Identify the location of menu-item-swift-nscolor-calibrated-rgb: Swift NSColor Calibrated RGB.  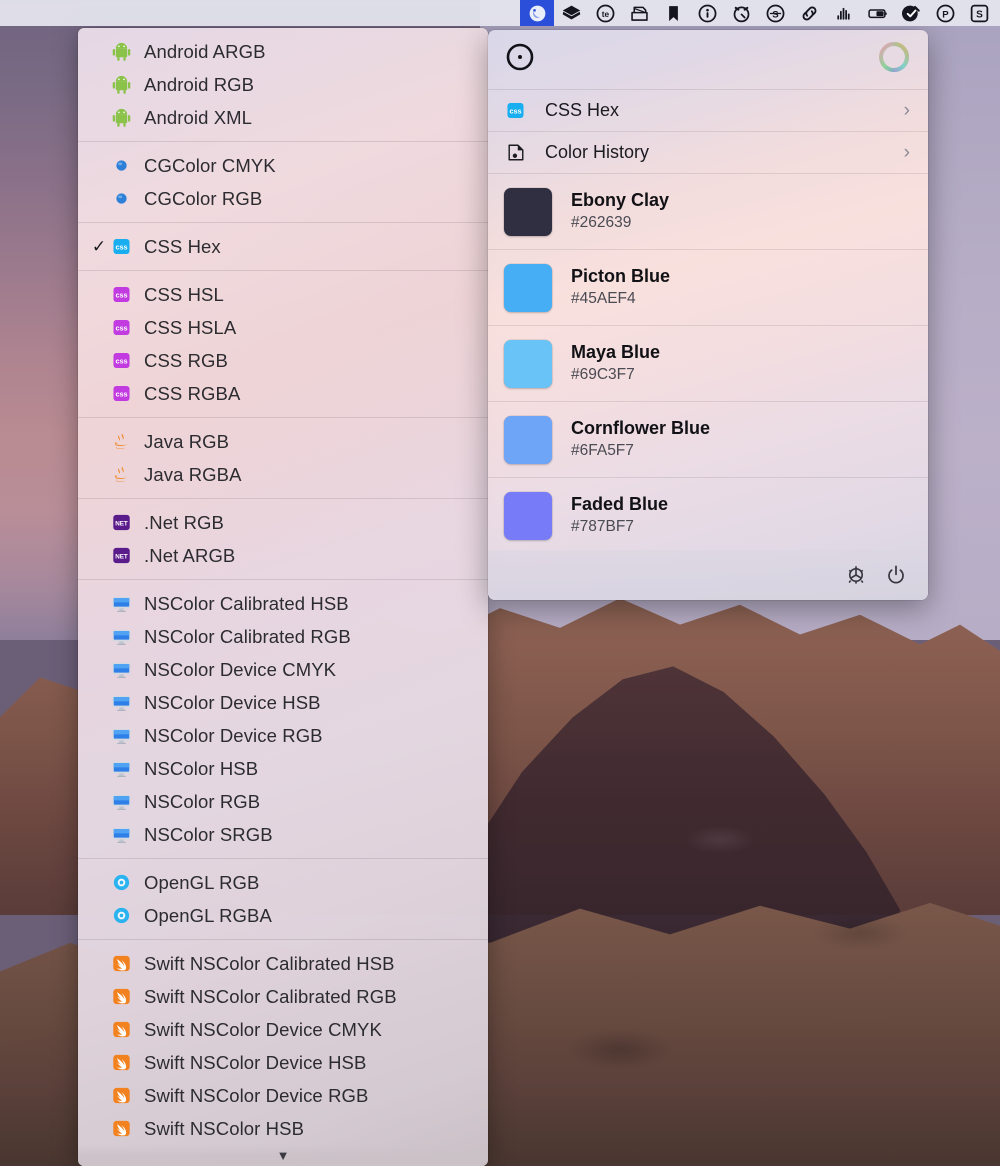
(283, 996).